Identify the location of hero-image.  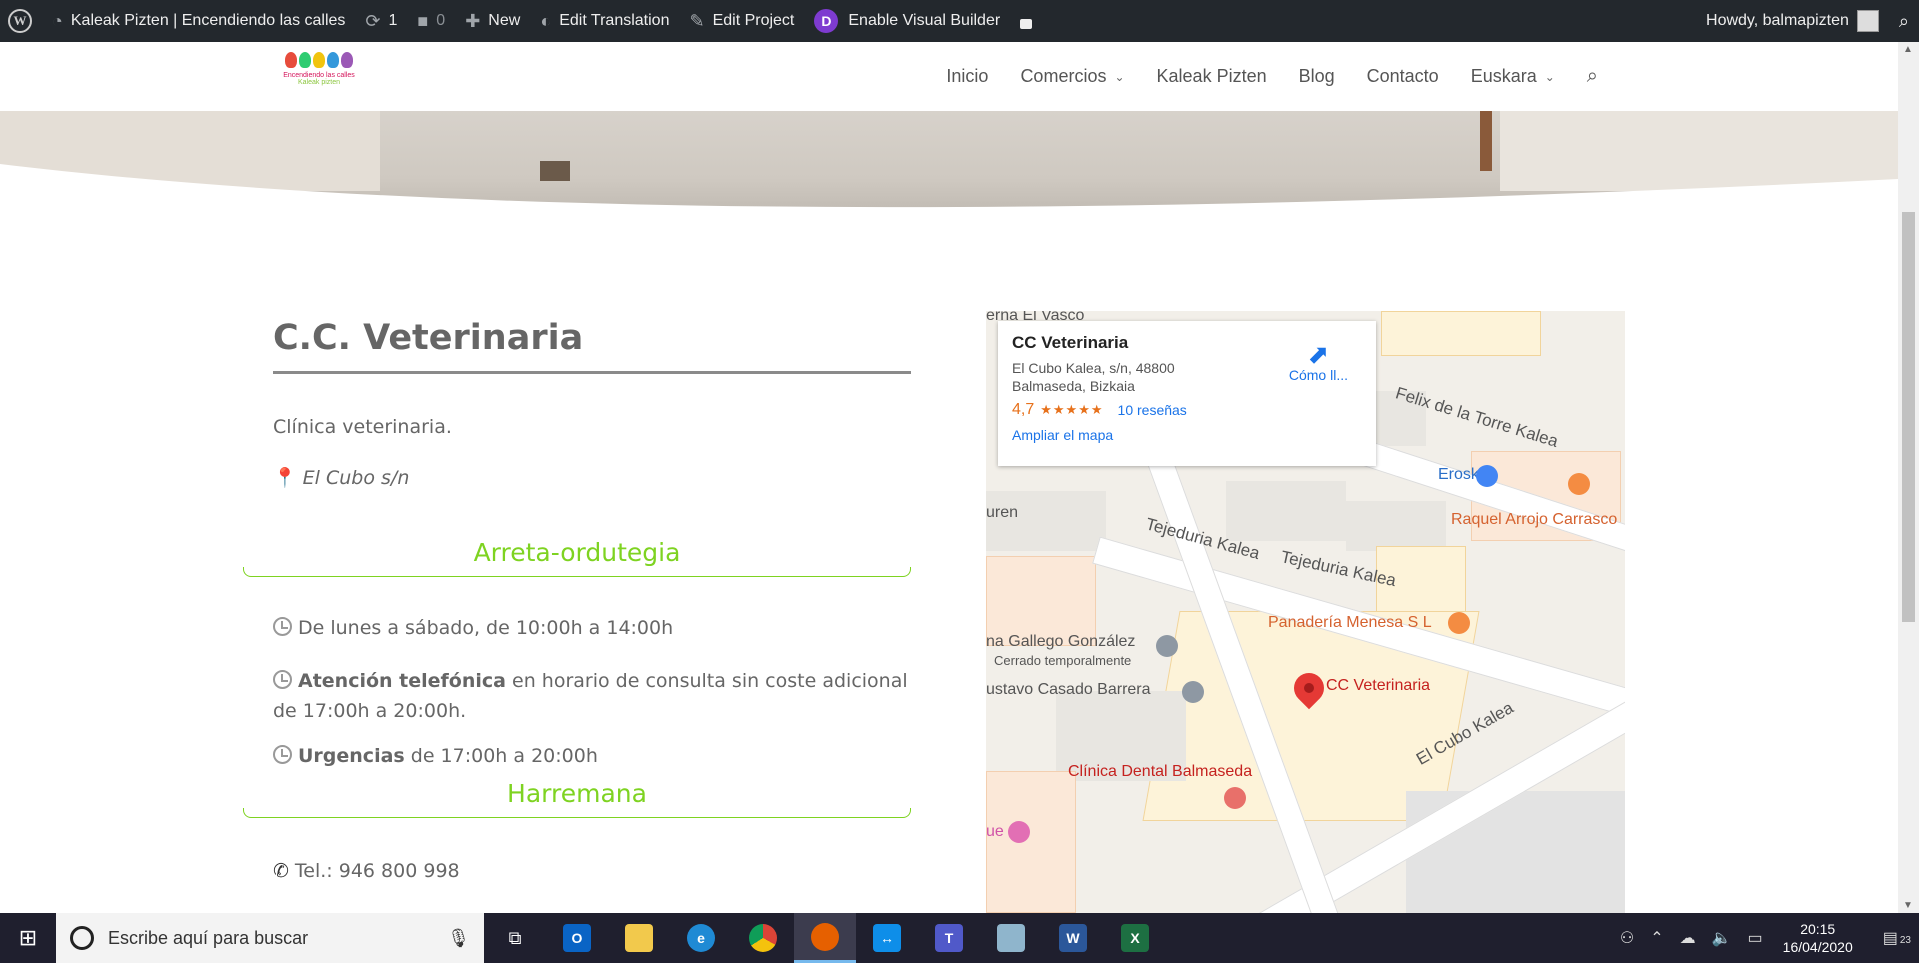
(949, 167).